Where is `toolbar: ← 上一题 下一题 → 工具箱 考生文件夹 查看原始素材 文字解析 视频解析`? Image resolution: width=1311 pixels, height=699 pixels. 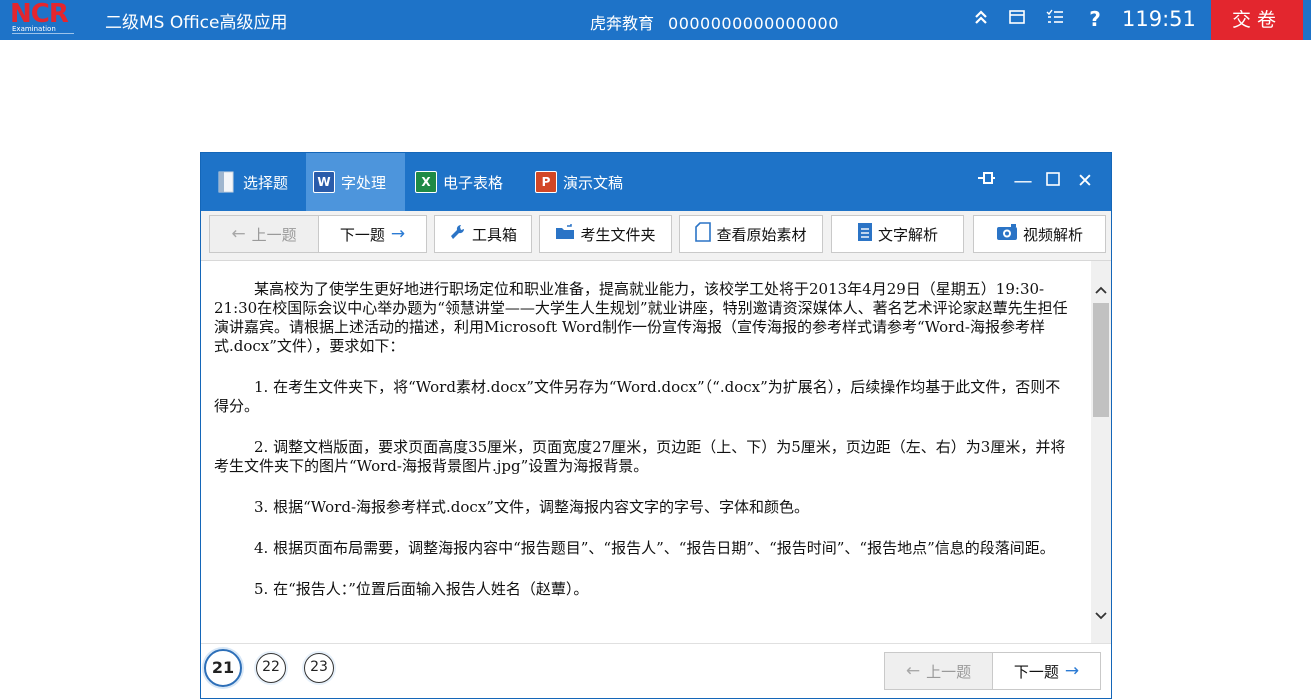
toolbar: ← 上一题 下一题 → 工具箱 考生文件夹 查看原始素材 文字解析 视频解析 is located at coordinates (656, 236).